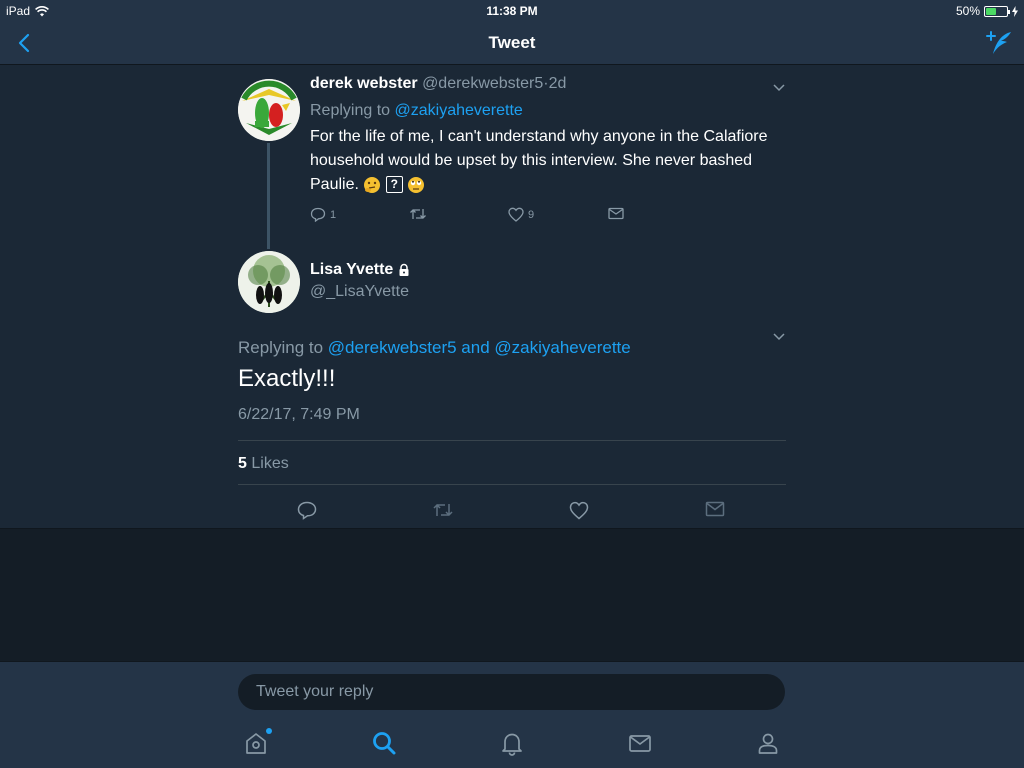  I want to click on status-bar: iPad 11:38 PM 50%, so click(512, 11).